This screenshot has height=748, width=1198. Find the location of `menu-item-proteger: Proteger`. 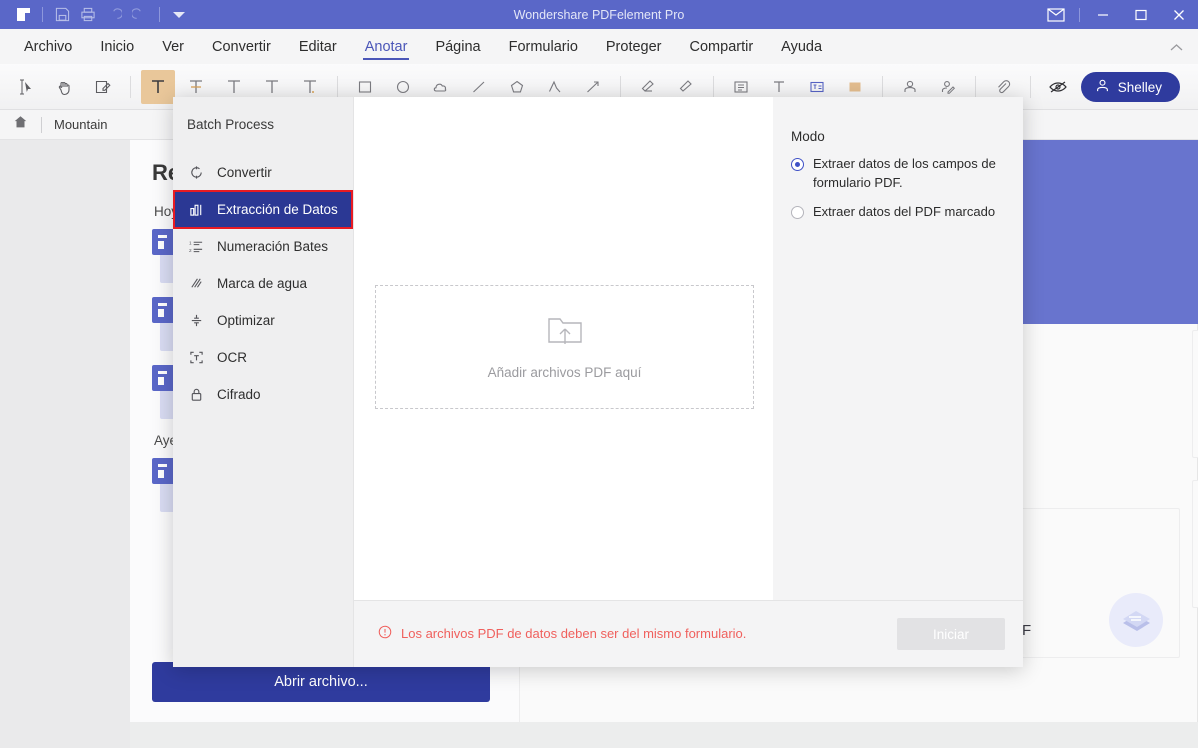

menu-item-proteger: Proteger is located at coordinates (634, 46).